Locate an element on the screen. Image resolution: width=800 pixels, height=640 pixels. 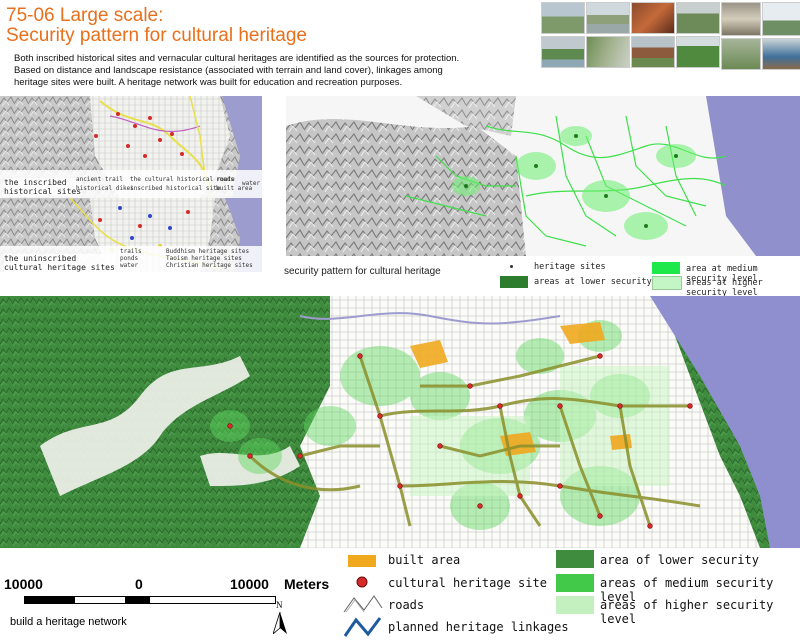
legend-higher: areas at higher security level is located at coordinates (724, 288).